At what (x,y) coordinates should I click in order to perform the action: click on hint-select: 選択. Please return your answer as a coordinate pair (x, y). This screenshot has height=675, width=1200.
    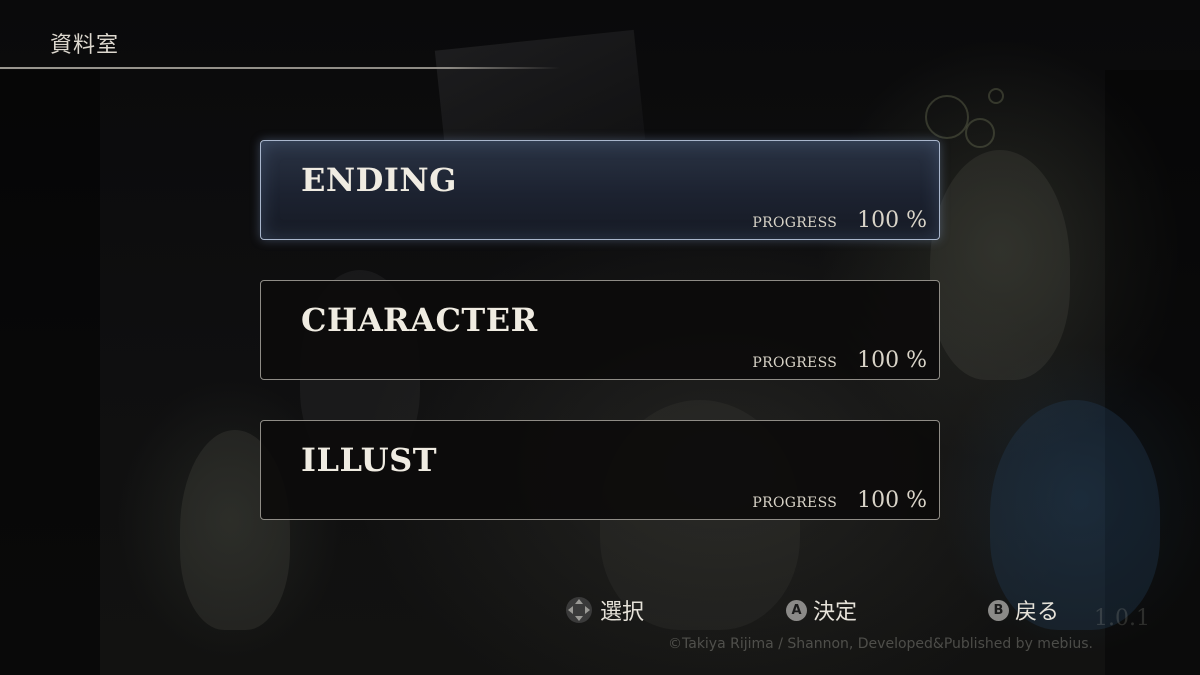
    Looking at the image, I should click on (604, 610).